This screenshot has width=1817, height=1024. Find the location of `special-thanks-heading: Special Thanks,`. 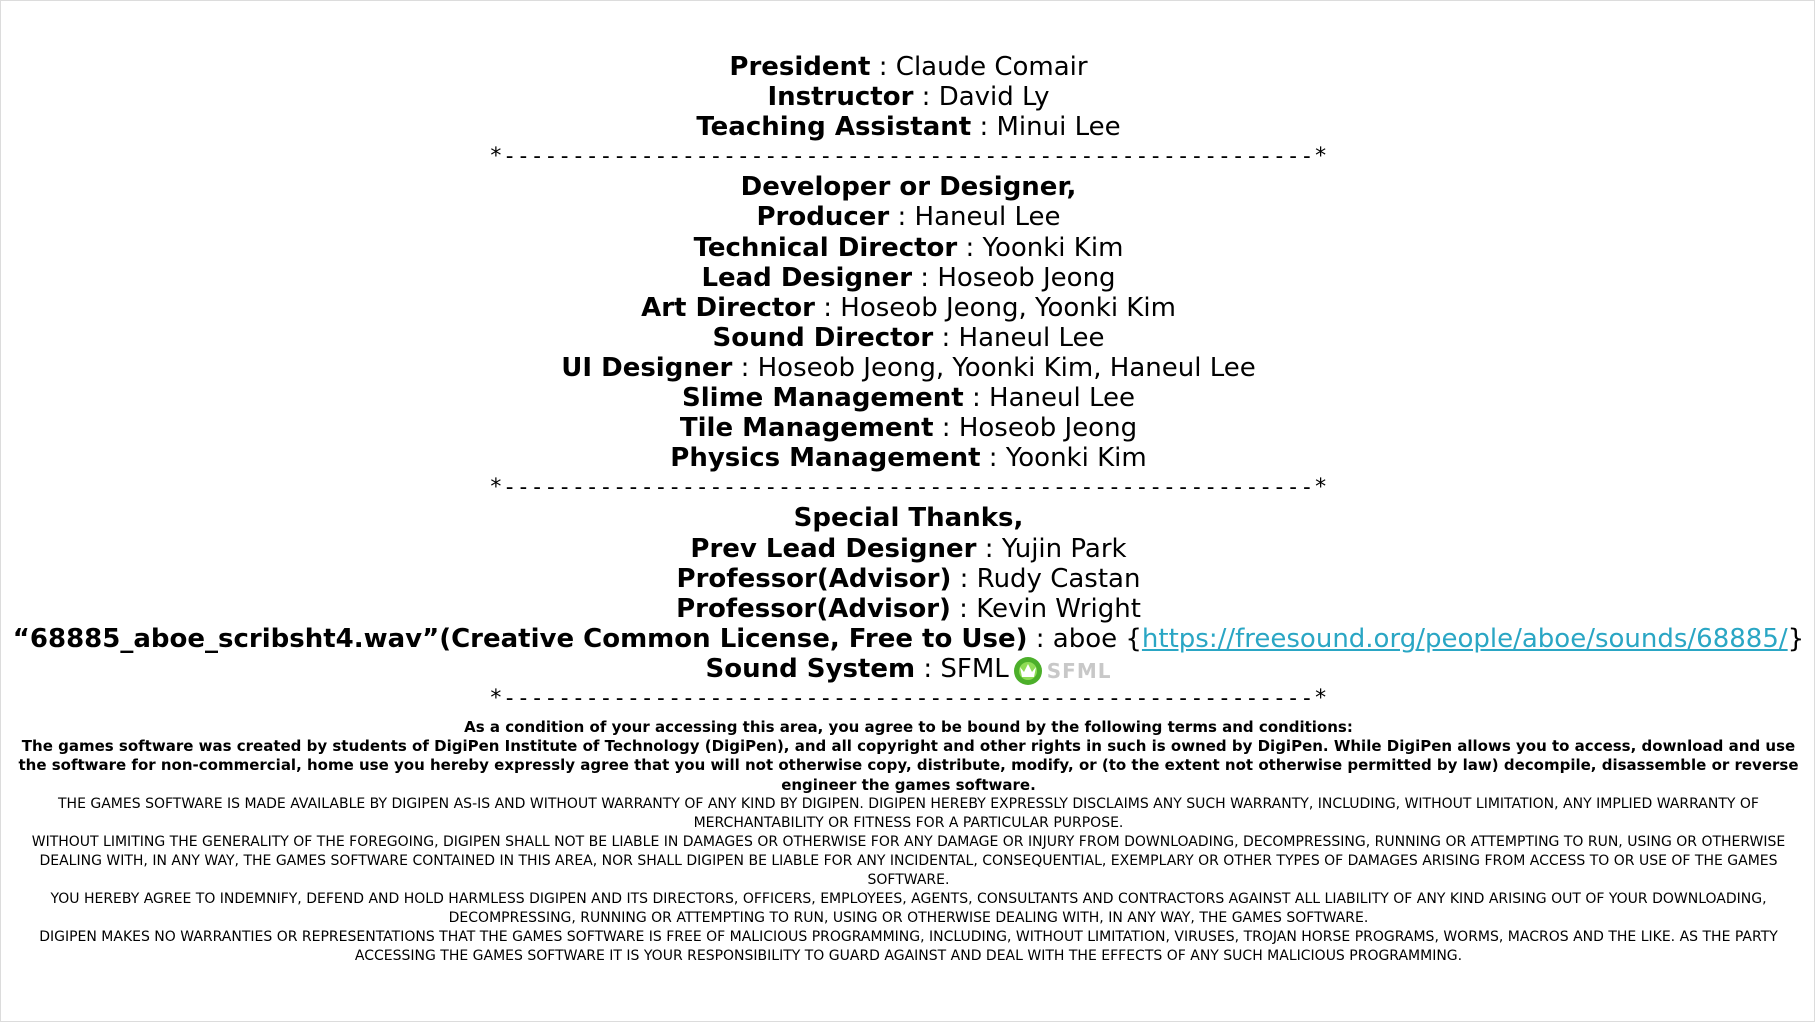

special-thanks-heading: Special Thanks, is located at coordinates (908, 518).